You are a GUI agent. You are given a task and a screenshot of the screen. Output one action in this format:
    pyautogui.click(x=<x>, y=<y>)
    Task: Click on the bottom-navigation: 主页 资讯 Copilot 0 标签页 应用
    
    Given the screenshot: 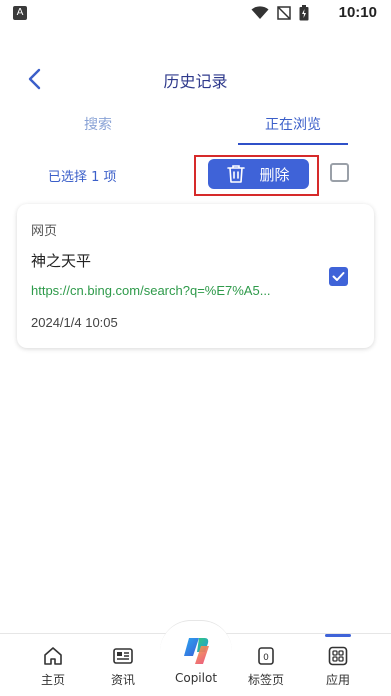 What is the action you would take?
    pyautogui.click(x=195, y=658)
    